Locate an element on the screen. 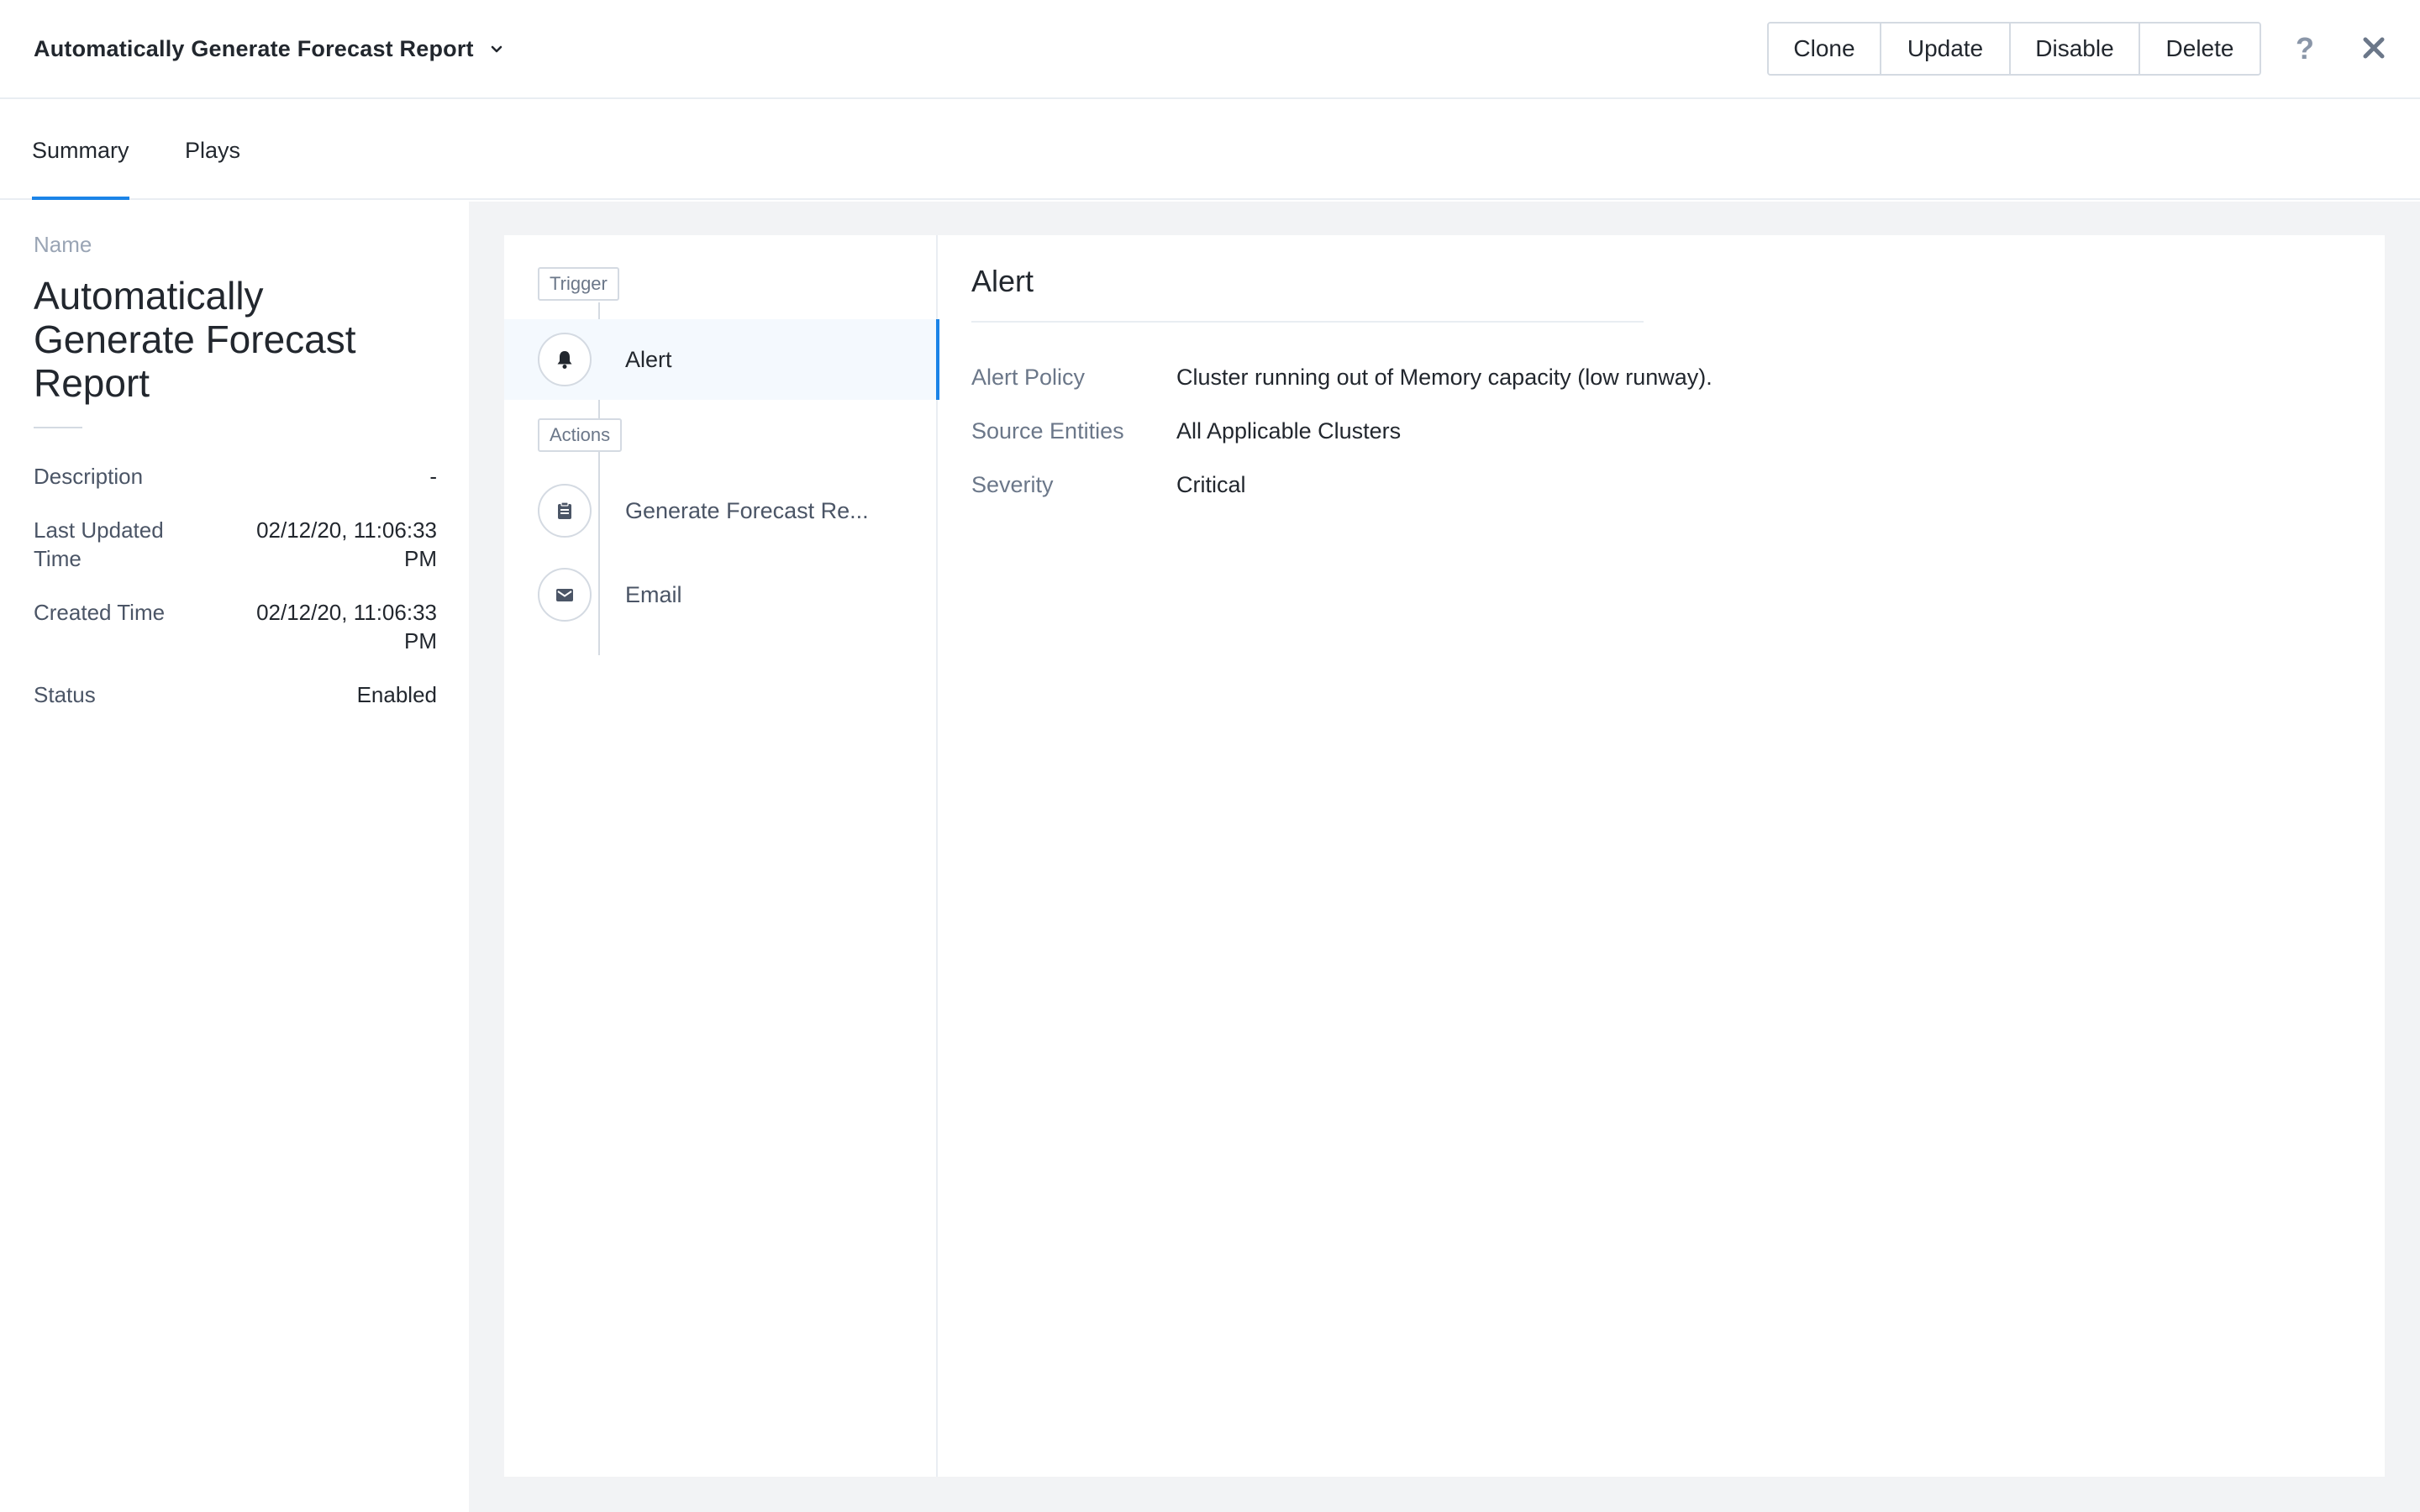  detail-divider is located at coordinates (1307, 322).